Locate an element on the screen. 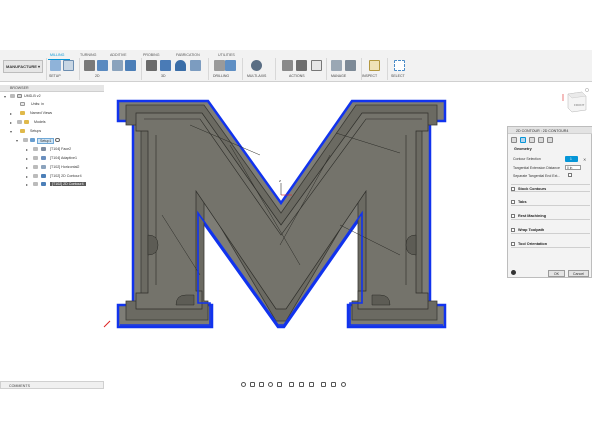 This screenshot has height=444, width=592. separate-tangential-checkbox is located at coordinates (570, 175).